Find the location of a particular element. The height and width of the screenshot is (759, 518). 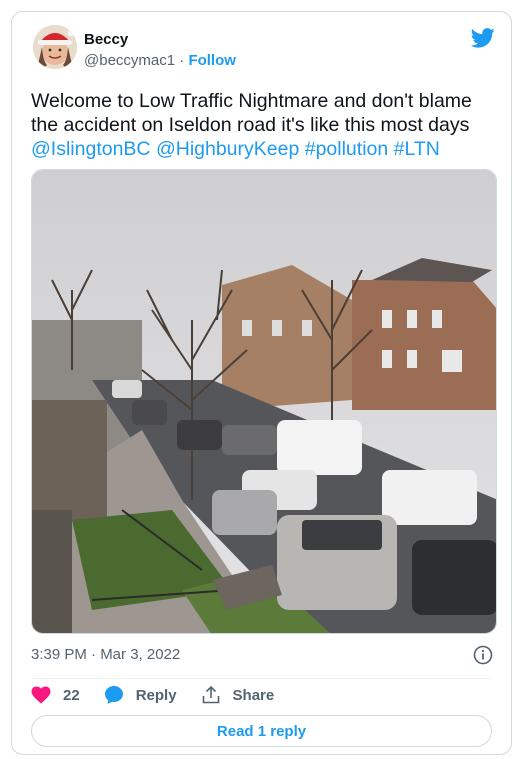

hashtag-ltn: #LTN is located at coordinates (417, 149).